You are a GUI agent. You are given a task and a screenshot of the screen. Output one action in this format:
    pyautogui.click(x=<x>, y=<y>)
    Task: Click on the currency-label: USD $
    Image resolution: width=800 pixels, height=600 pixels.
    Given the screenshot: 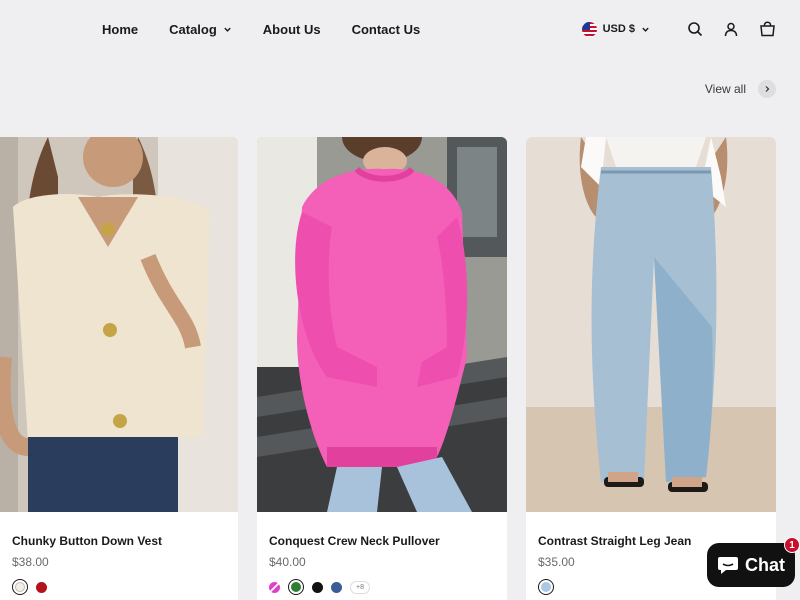 What is the action you would take?
    pyautogui.click(x=618, y=29)
    